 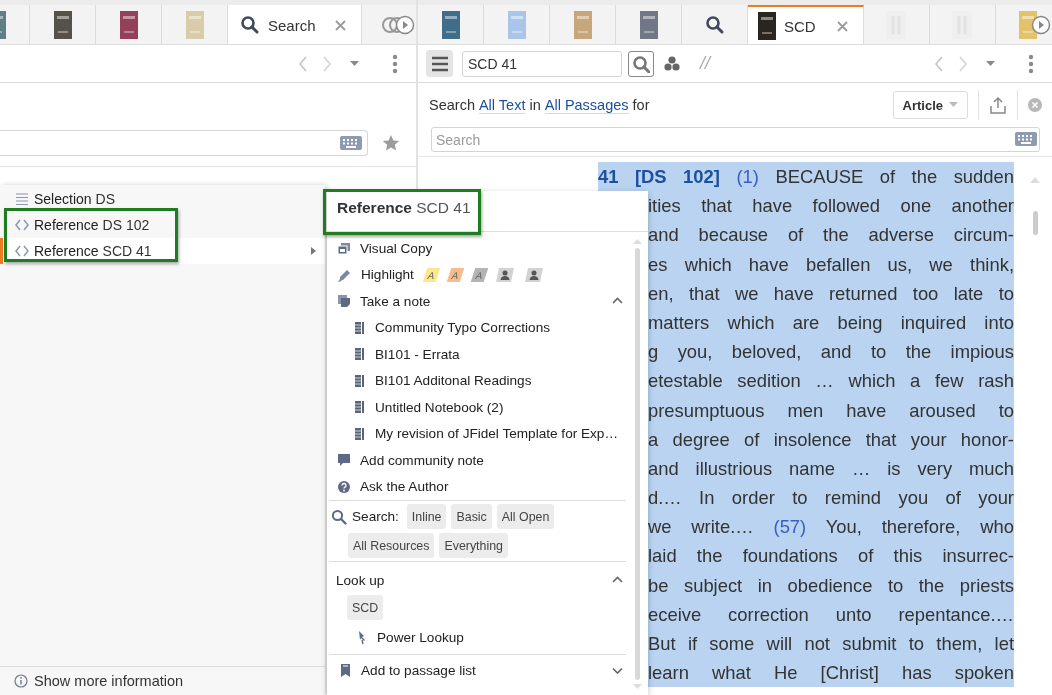 I want to click on link: All Text, so click(x=502, y=105).